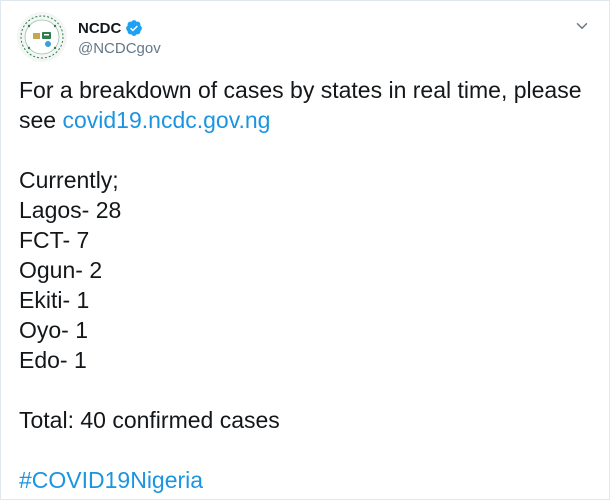 The height and width of the screenshot is (500, 610). I want to click on intro-prefix: see, so click(41, 120).